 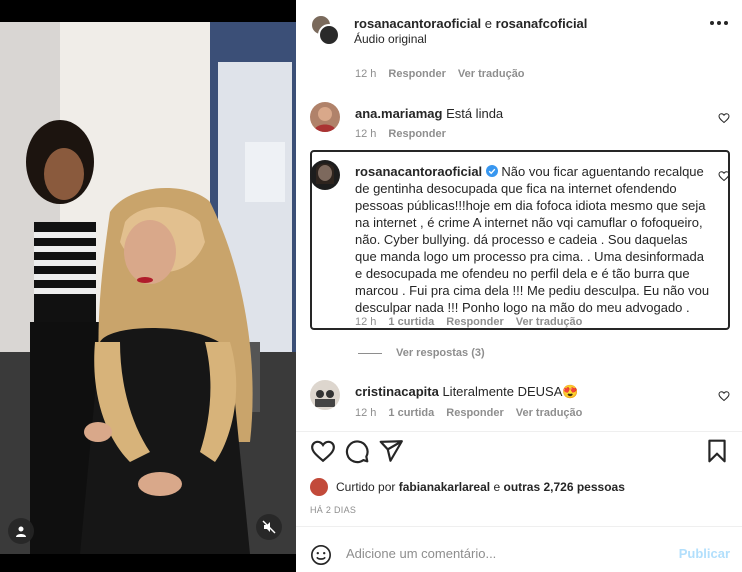 I want to click on emoji-icon, so click(x=321, y=555).